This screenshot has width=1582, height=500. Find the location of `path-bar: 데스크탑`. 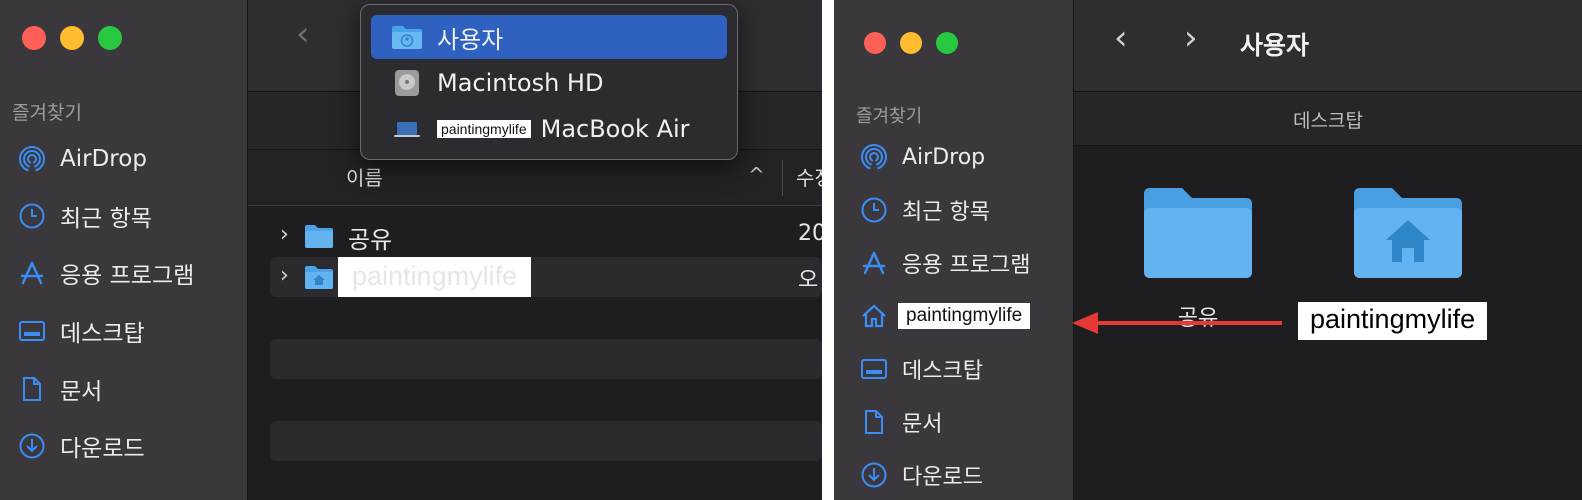

path-bar: 데스크탑 is located at coordinates (1328, 119).